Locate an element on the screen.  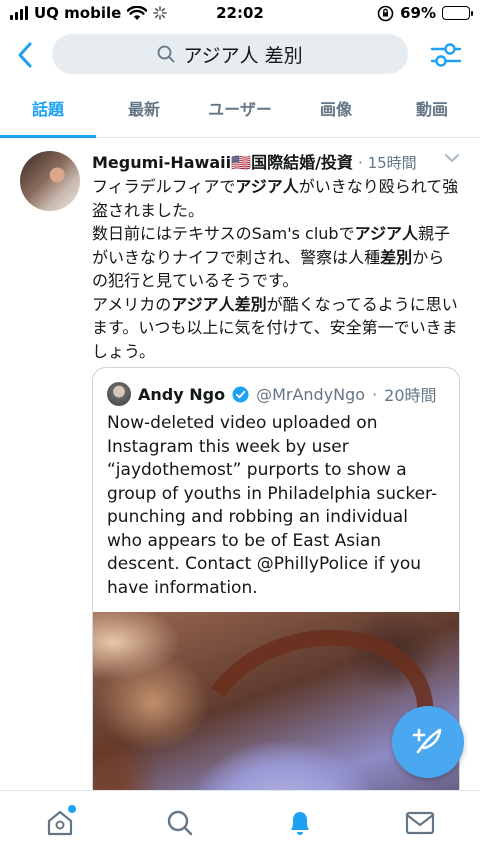
compose-feather-icon is located at coordinates (427, 741).